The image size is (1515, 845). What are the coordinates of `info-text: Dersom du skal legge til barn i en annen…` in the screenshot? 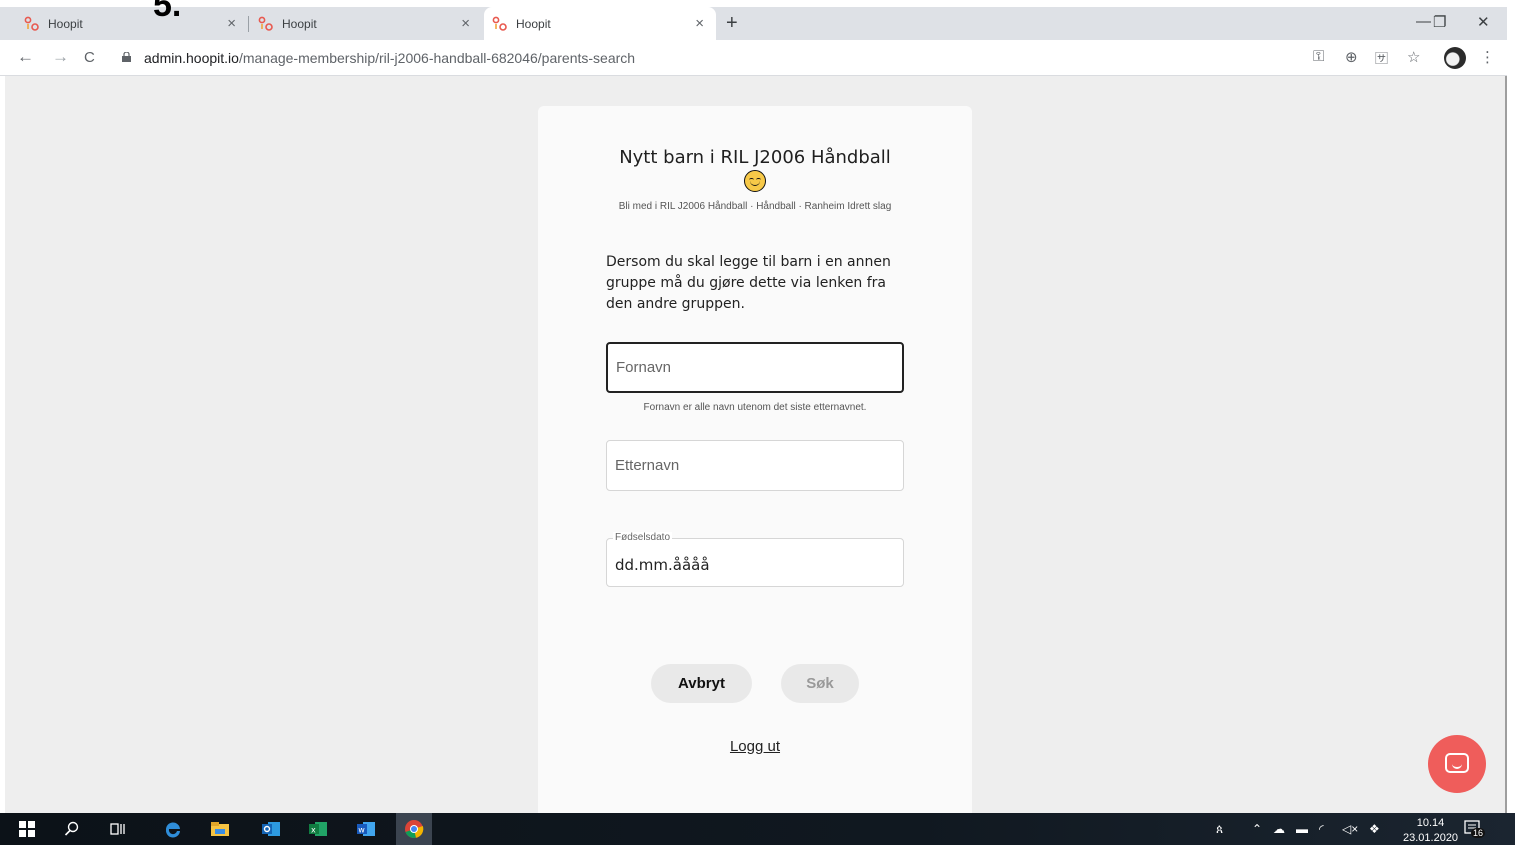 It's located at (748, 283).